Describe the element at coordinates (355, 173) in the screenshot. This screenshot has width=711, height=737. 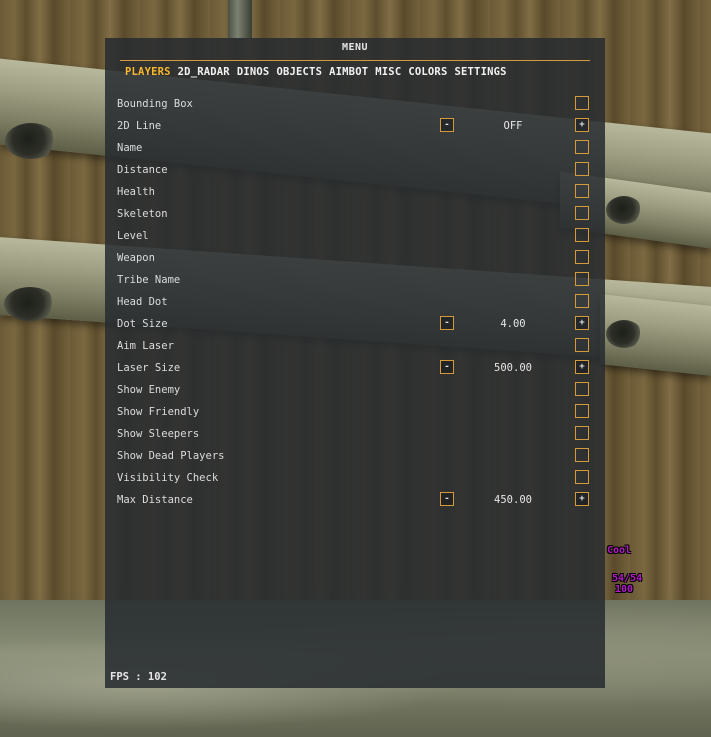
I see `option-row-distance: Distance` at that location.